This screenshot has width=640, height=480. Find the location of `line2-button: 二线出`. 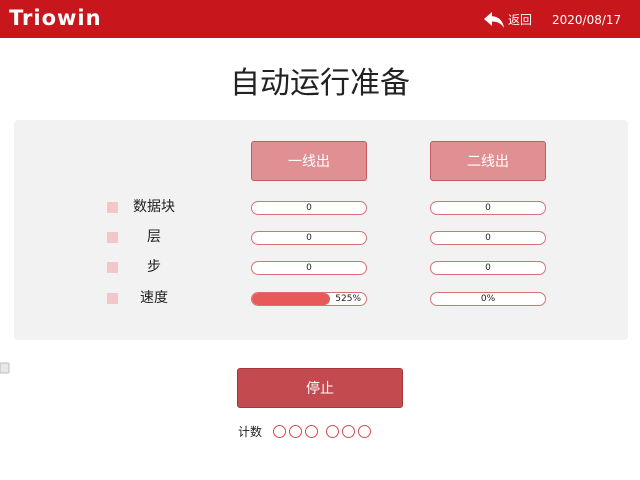

line2-button: 二线出 is located at coordinates (488, 161).